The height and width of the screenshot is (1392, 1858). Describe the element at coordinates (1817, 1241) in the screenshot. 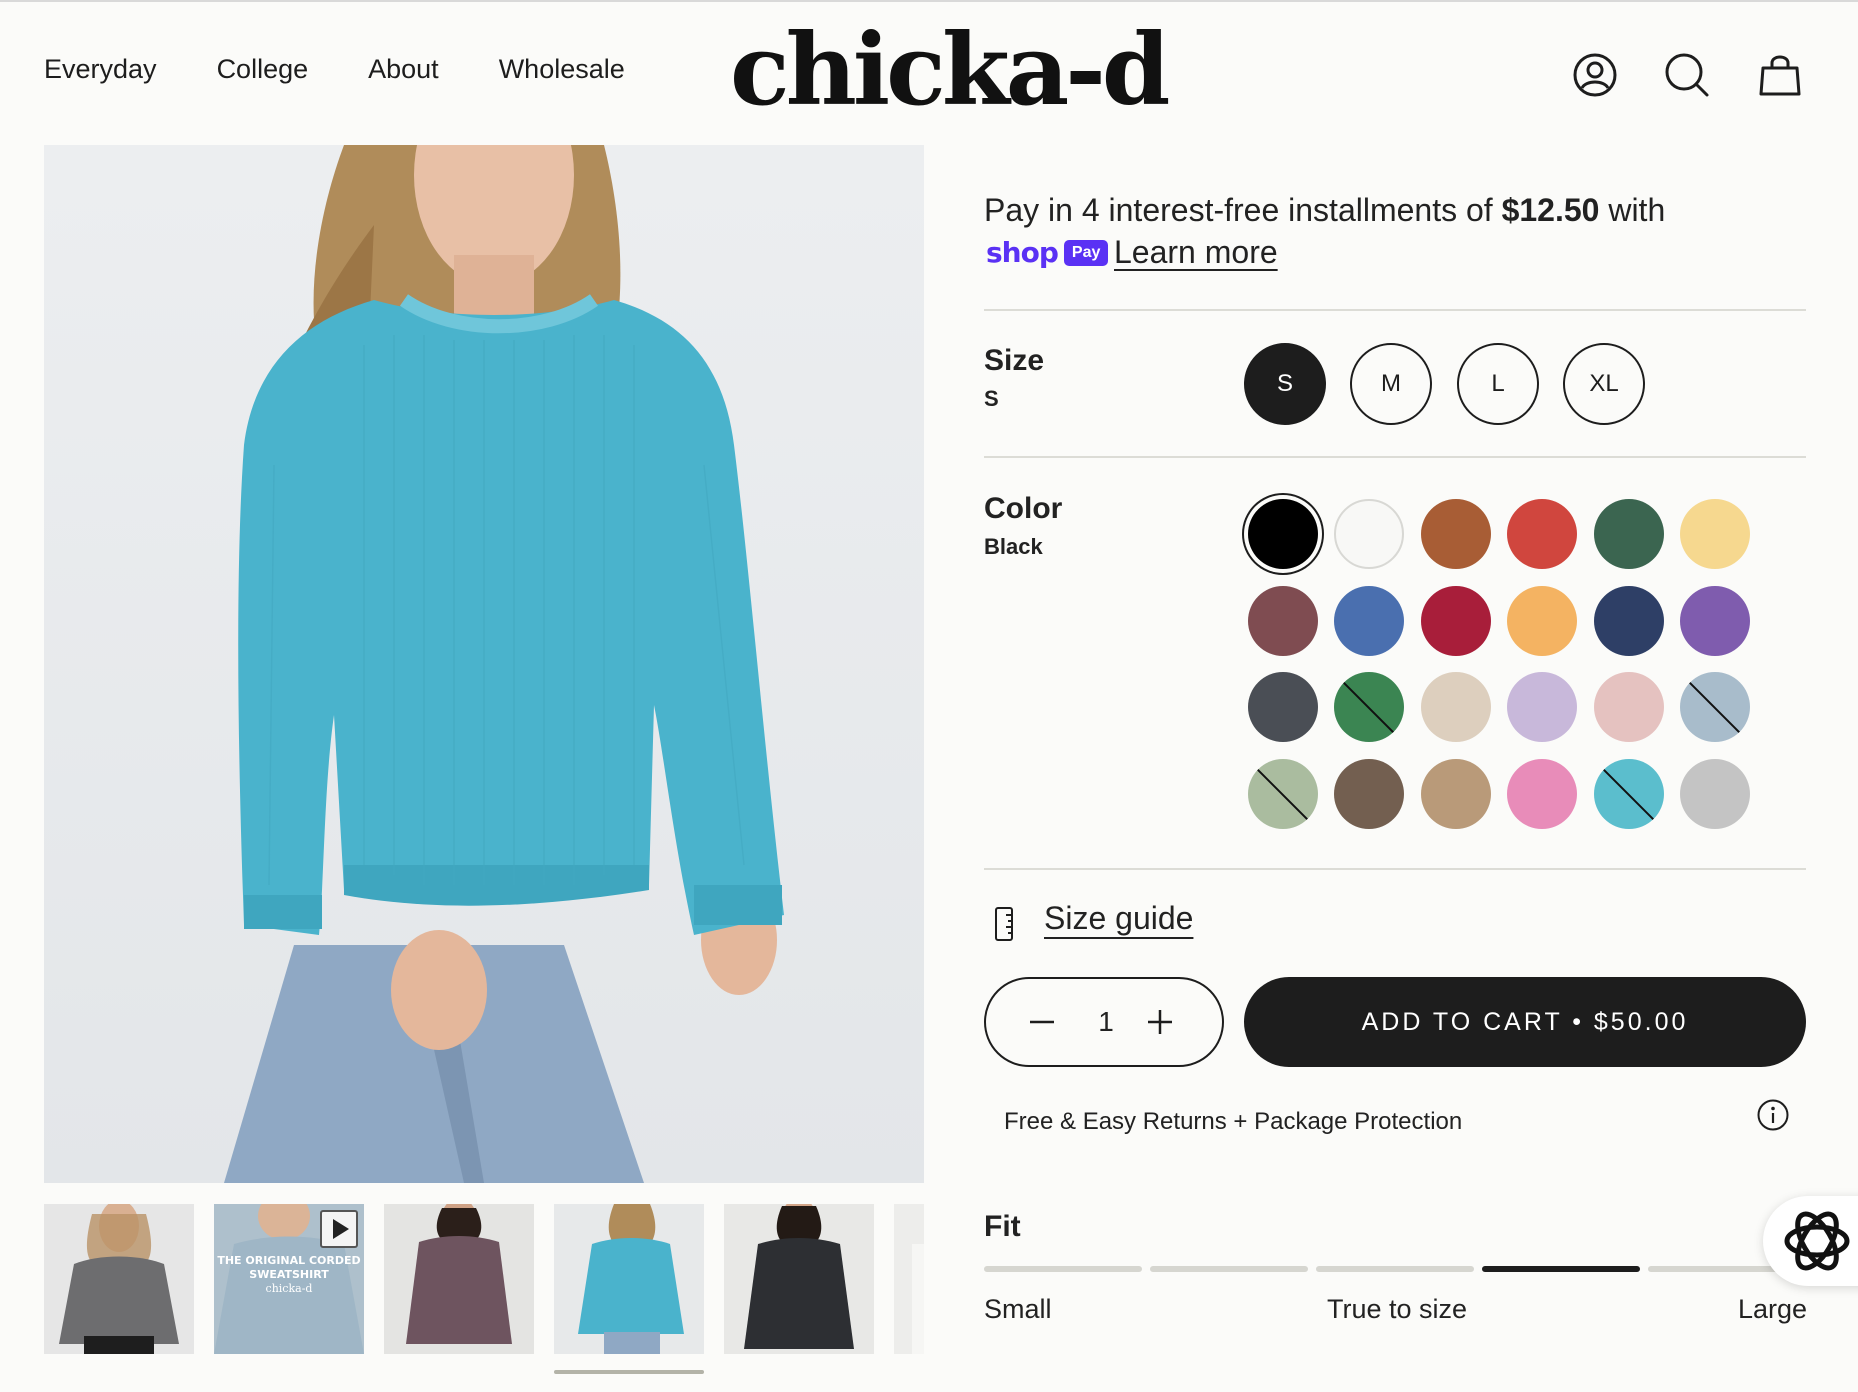

I see `chat-widget-icon` at that location.